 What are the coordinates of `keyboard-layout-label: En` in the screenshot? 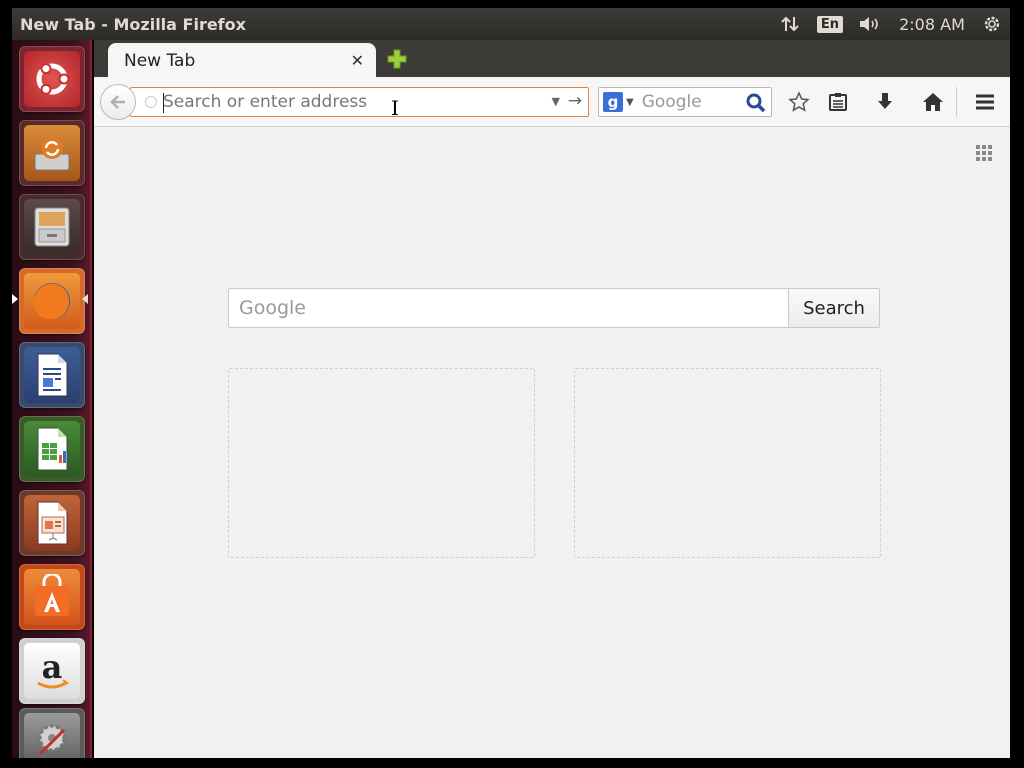 It's located at (830, 24).